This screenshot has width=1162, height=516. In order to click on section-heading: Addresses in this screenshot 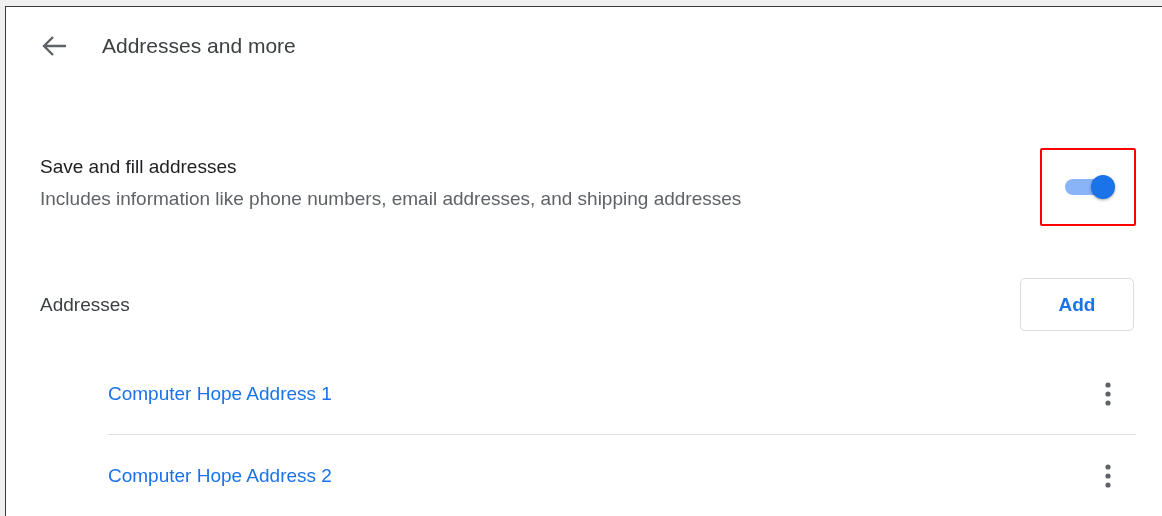, I will do `click(85, 304)`.